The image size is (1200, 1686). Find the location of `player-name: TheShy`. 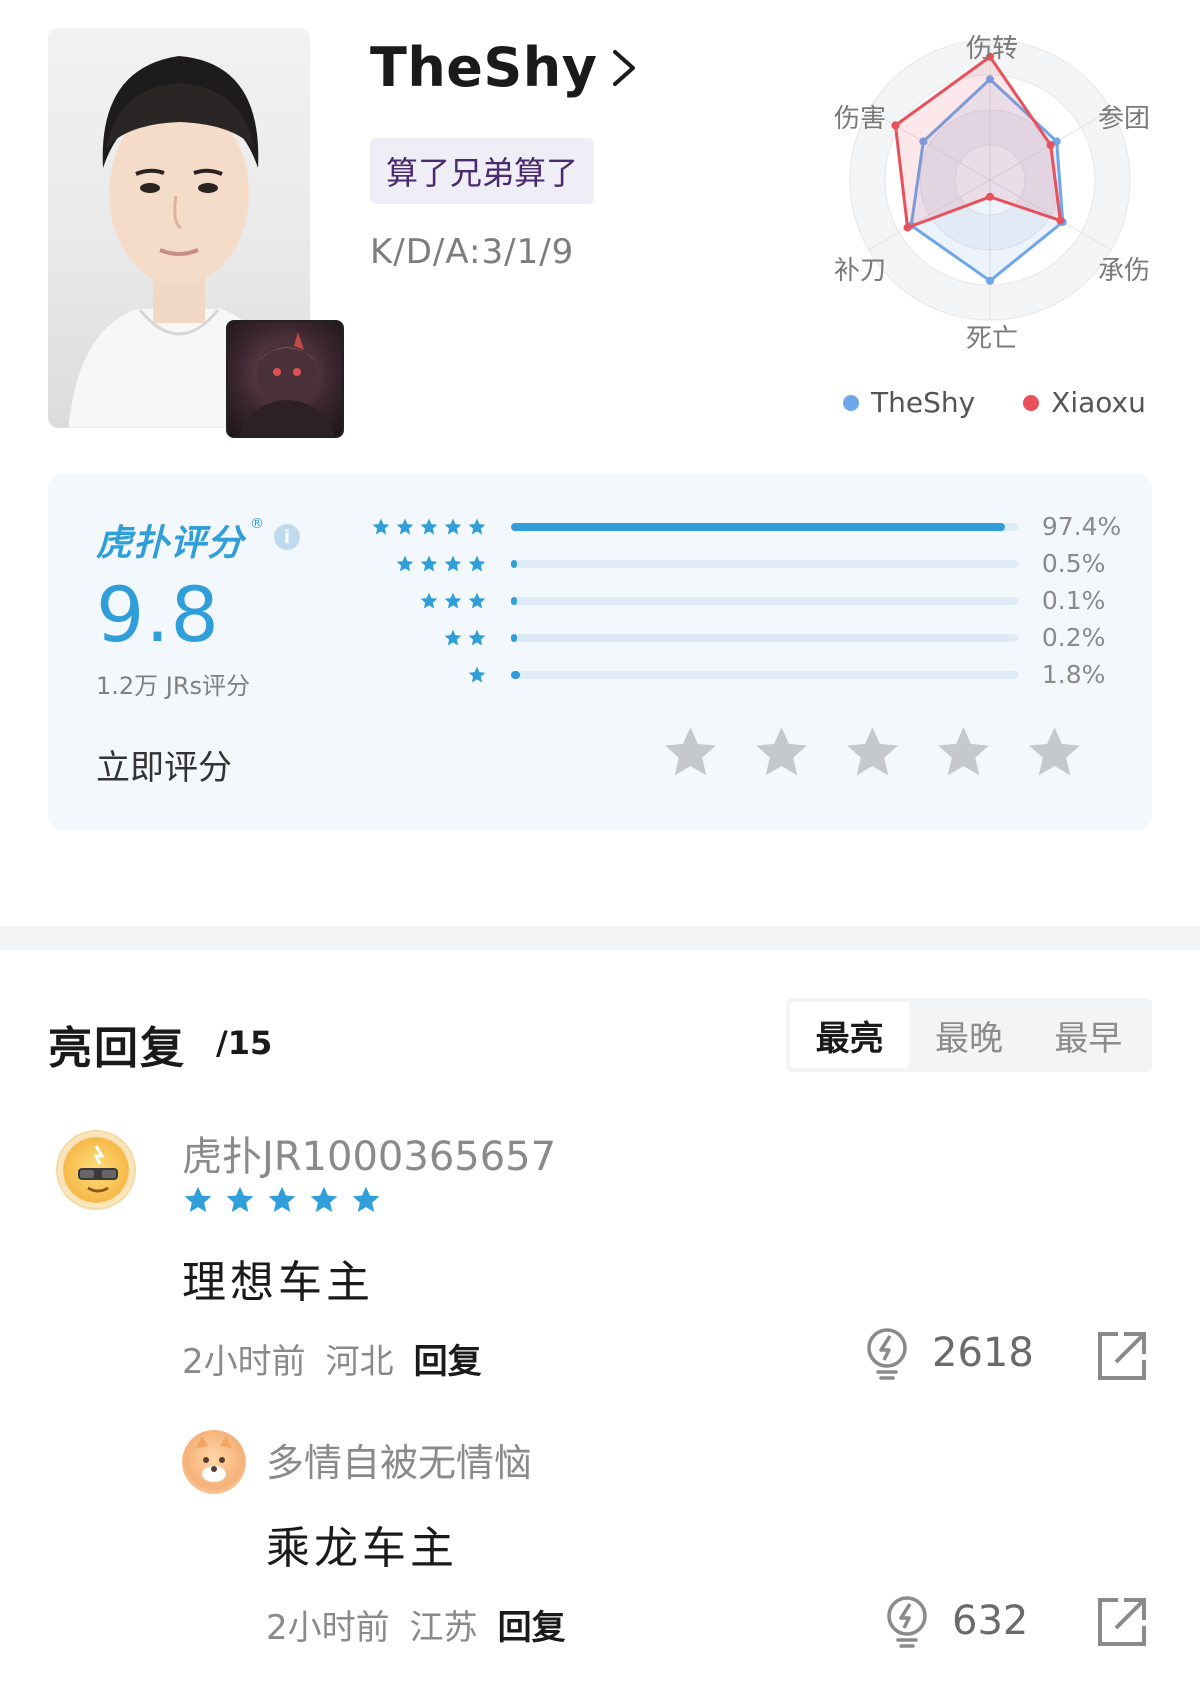

player-name: TheShy is located at coordinates (484, 67).